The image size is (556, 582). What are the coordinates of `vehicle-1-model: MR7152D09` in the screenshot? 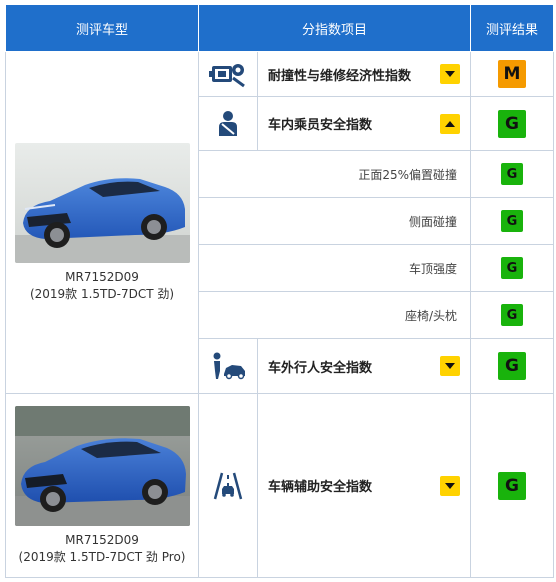 It's located at (102, 276).